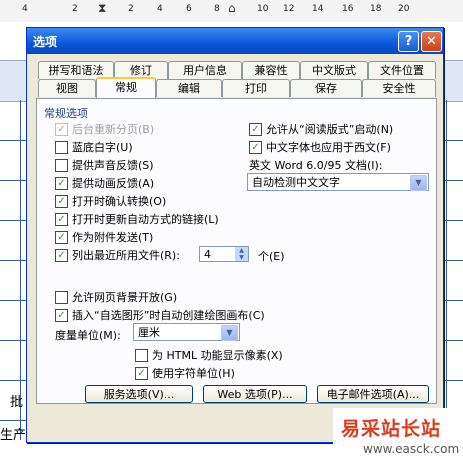 This screenshot has height=462, width=463. I want to click on ruler-number: 10, so click(263, 9).